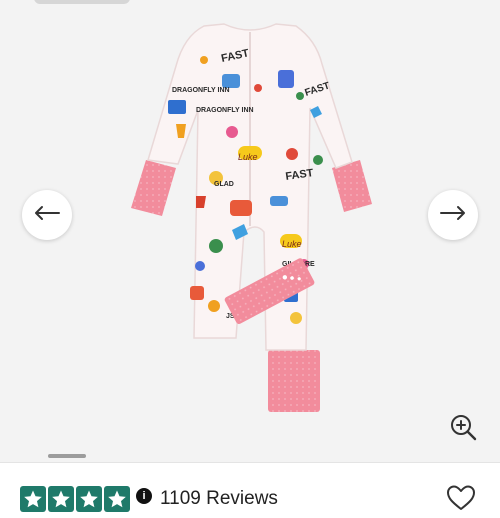 This screenshot has width=500, height=518. I want to click on info-icon: i, so click(144, 496).